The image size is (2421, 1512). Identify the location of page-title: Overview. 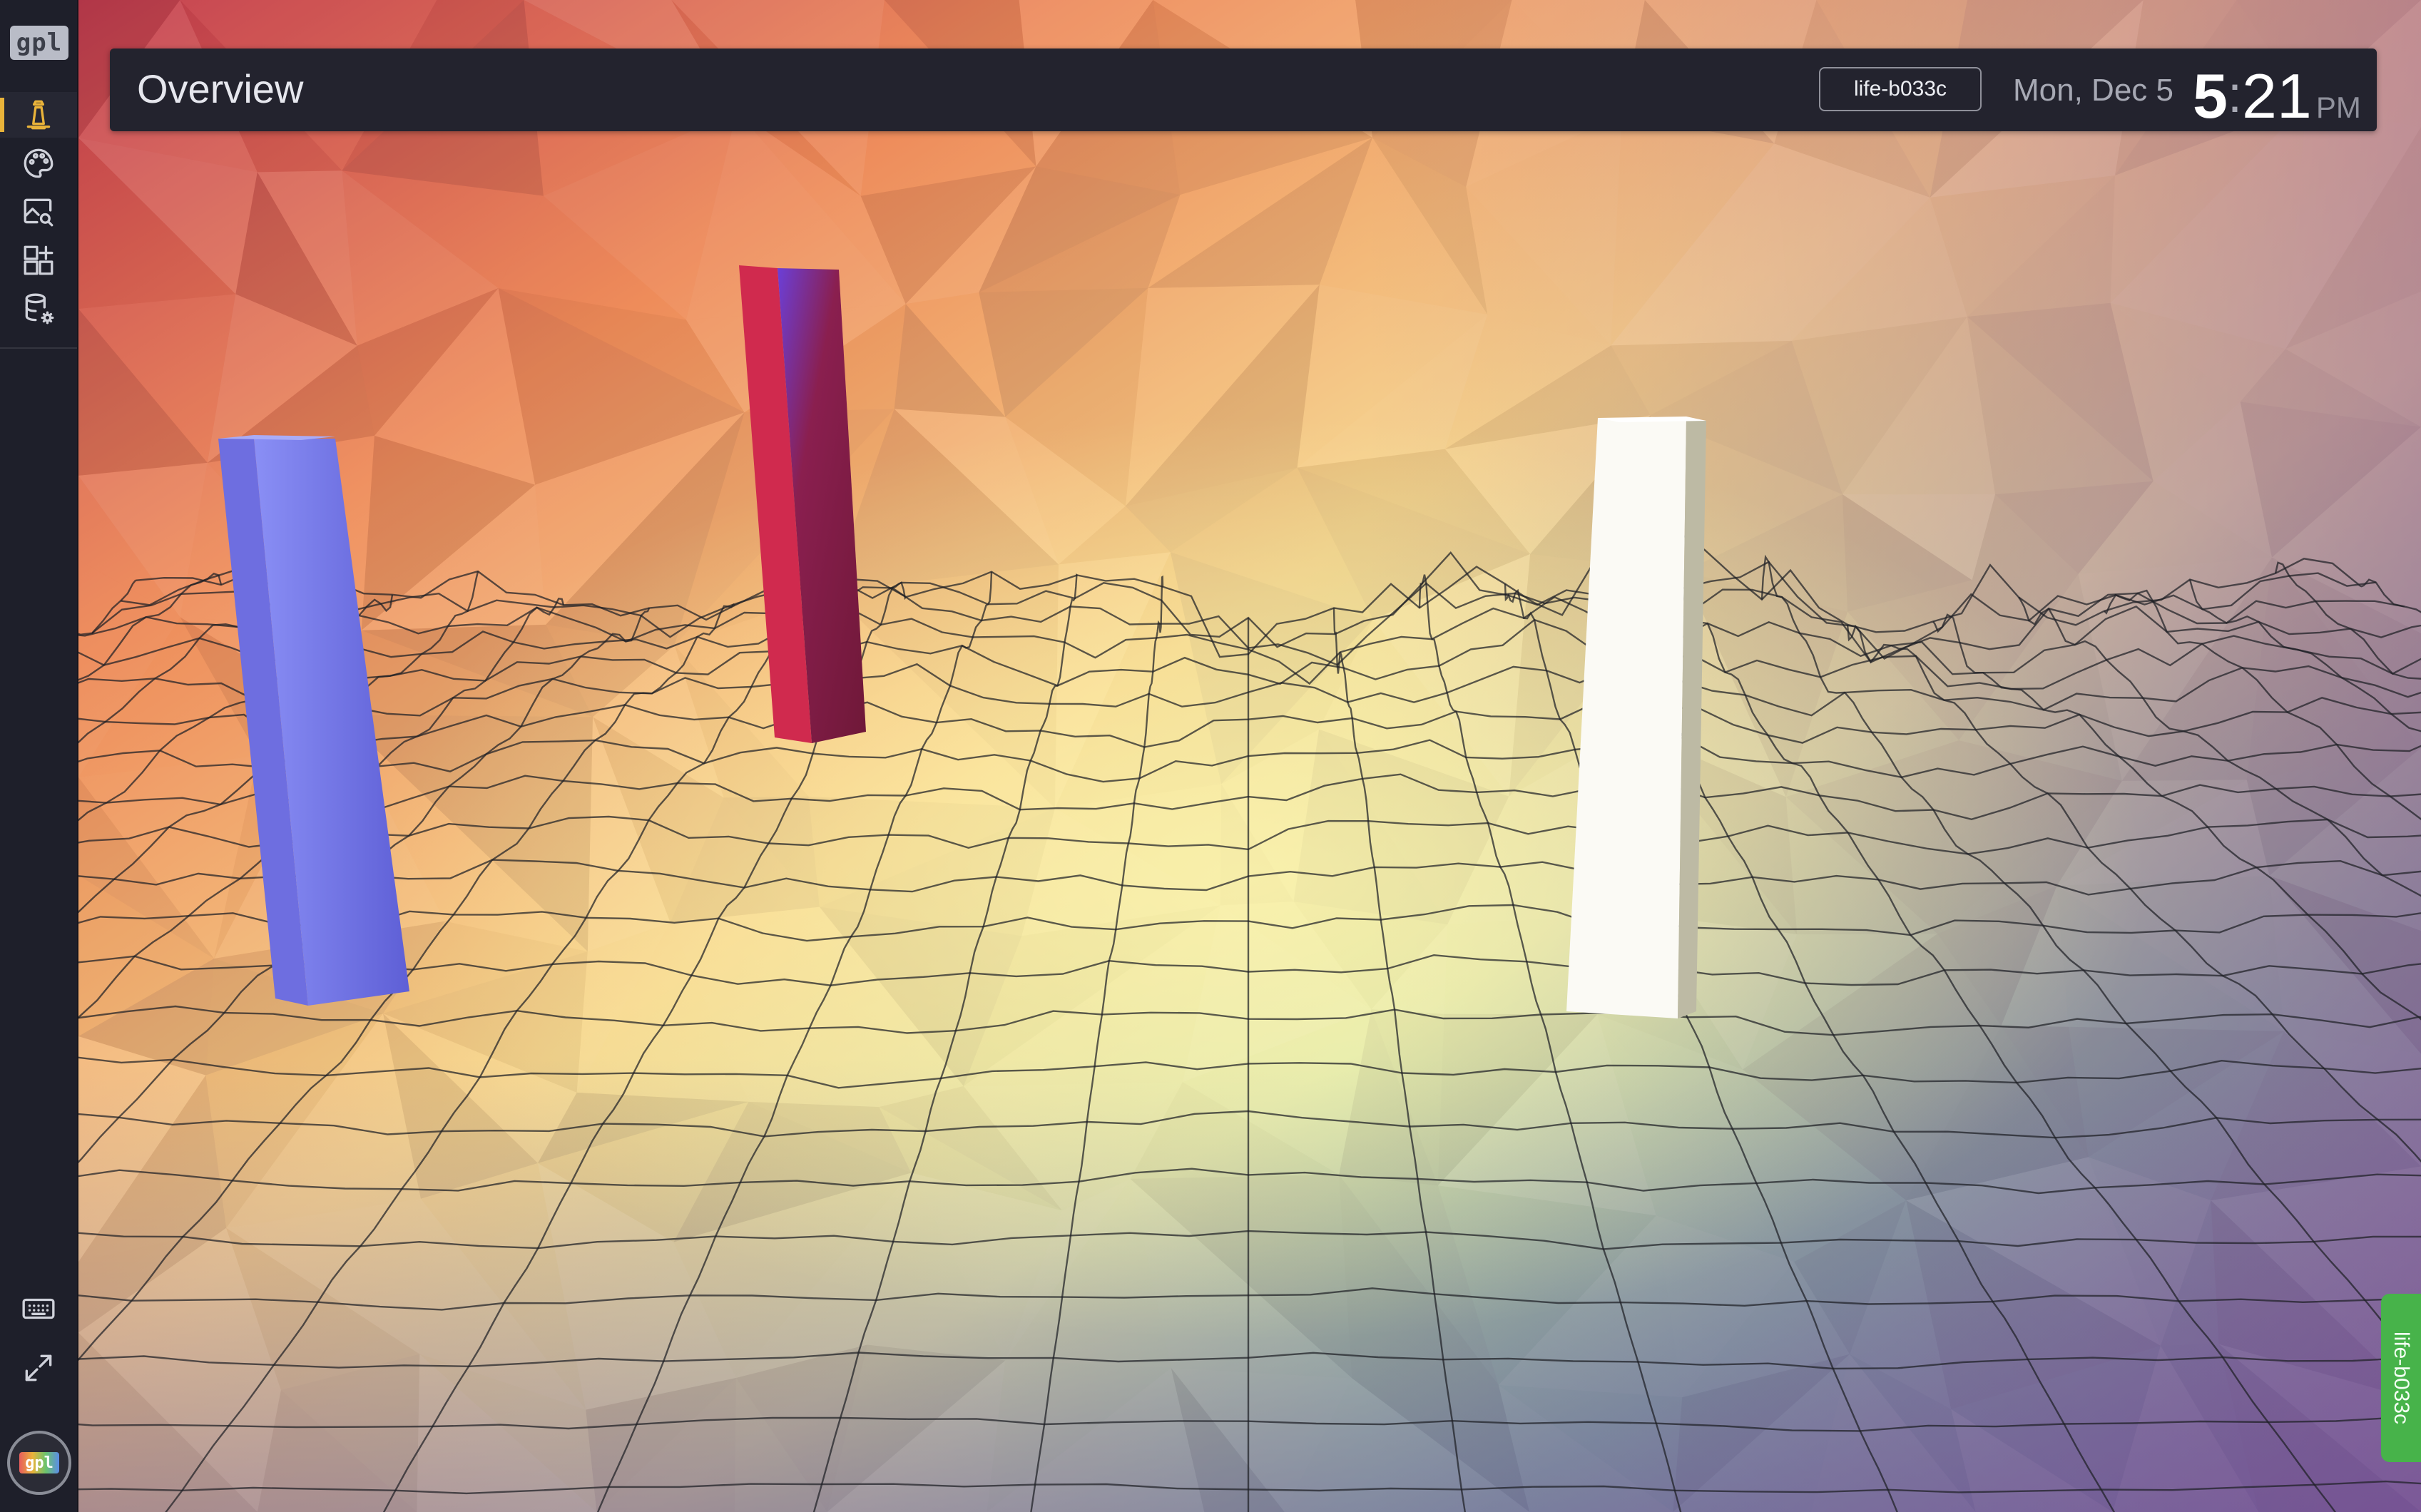
(220, 88).